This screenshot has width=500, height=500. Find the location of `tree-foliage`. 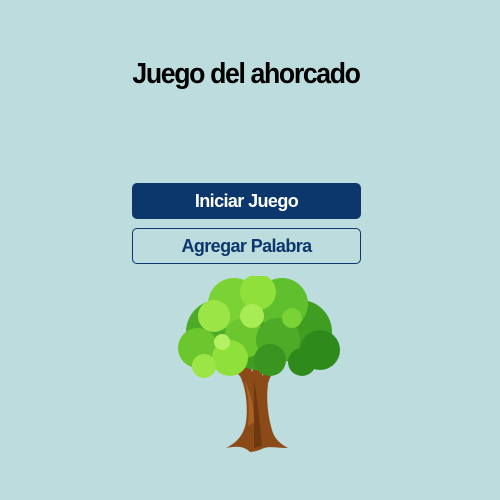

tree-foliage is located at coordinates (259, 327).